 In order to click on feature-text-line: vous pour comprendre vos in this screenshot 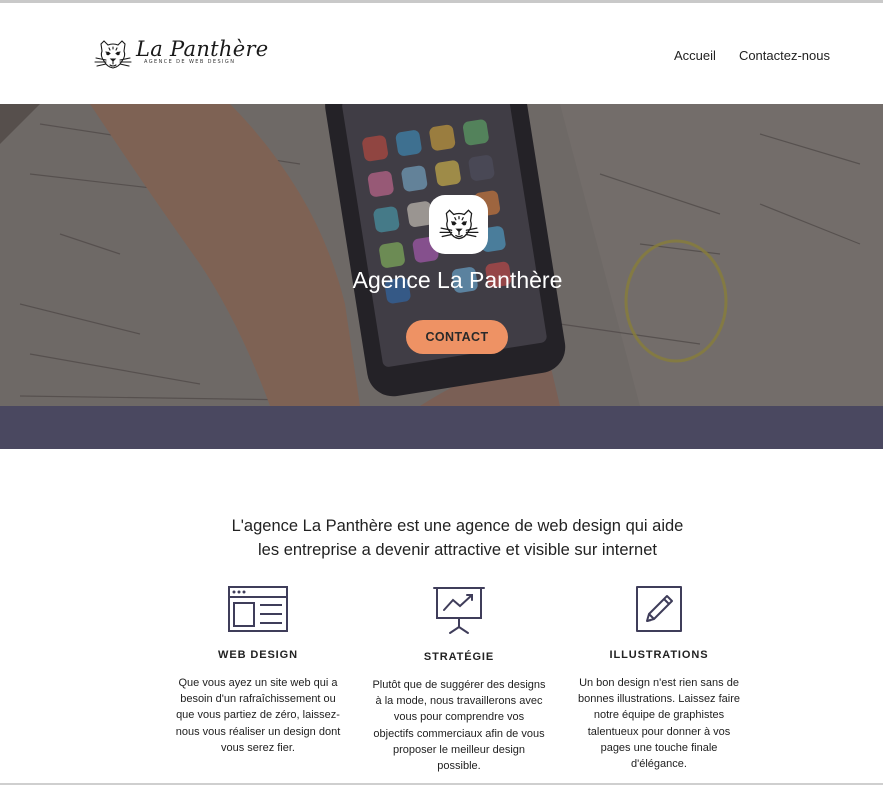, I will do `click(459, 717)`.